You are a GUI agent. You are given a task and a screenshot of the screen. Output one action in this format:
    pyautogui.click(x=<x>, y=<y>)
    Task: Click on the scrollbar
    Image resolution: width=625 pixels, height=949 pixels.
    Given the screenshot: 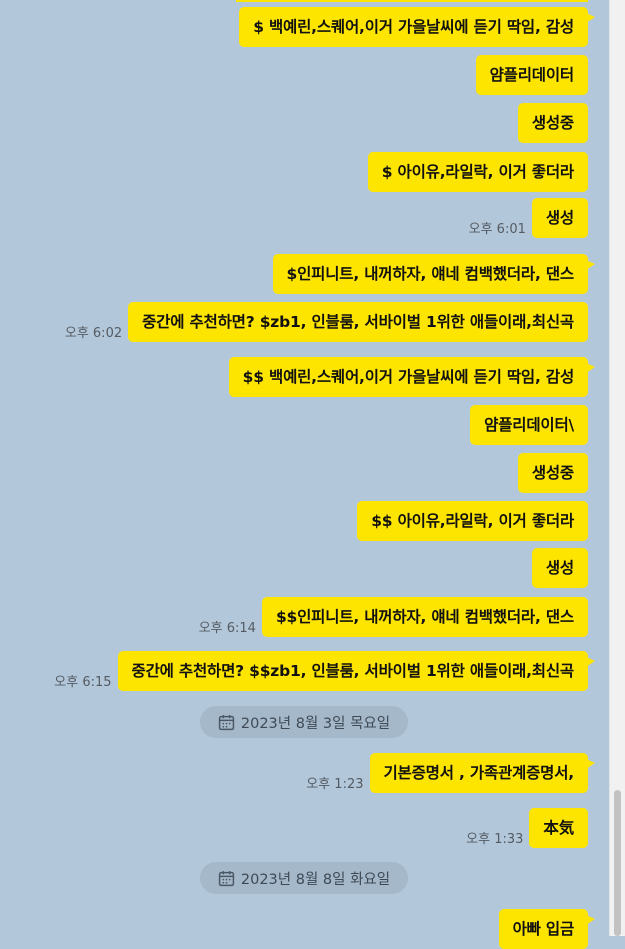 What is the action you would take?
    pyautogui.click(x=617, y=468)
    